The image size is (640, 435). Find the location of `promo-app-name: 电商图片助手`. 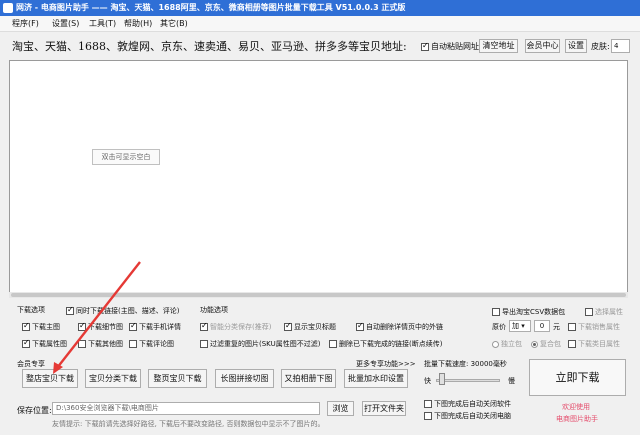

promo-app-name: 电商图片助手 is located at coordinates (577, 419).